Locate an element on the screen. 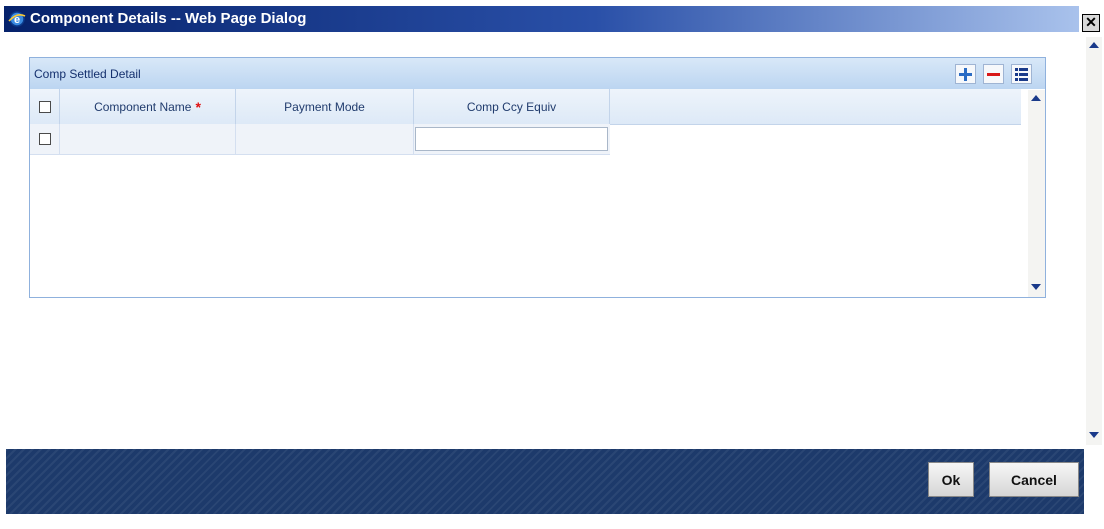 The width and height of the screenshot is (1104, 529). close-button: ✕ is located at coordinates (1091, 23).